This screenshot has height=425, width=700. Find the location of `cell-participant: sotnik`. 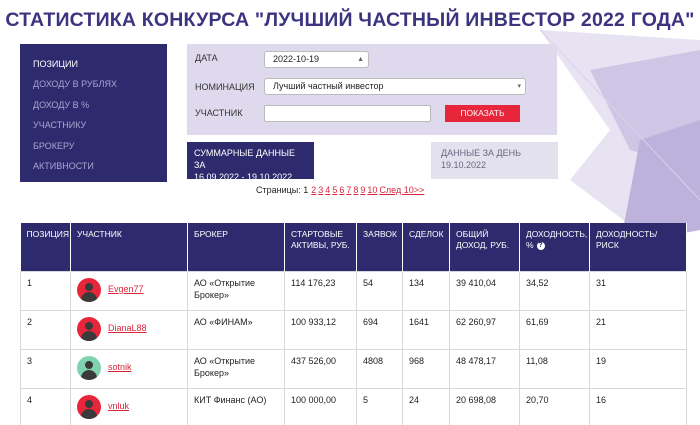

cell-participant: sotnik is located at coordinates (129, 368).